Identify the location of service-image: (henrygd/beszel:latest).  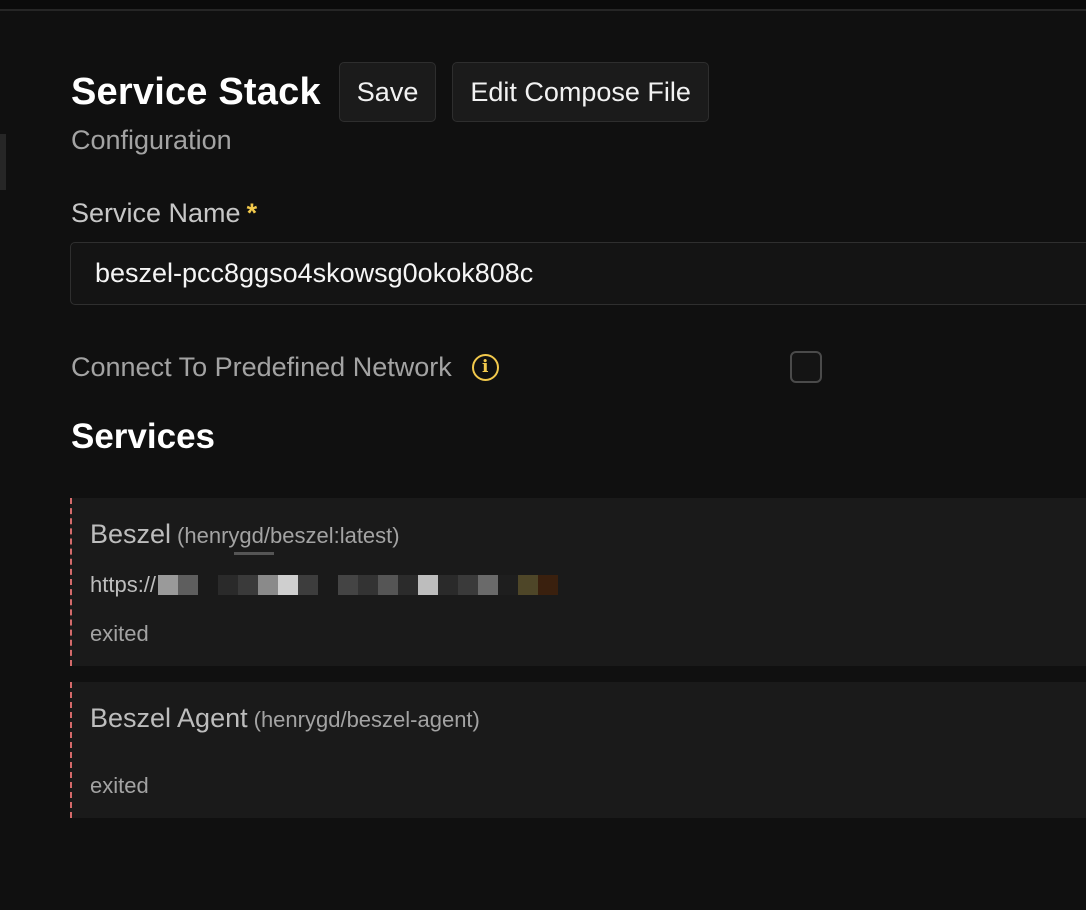
(288, 535).